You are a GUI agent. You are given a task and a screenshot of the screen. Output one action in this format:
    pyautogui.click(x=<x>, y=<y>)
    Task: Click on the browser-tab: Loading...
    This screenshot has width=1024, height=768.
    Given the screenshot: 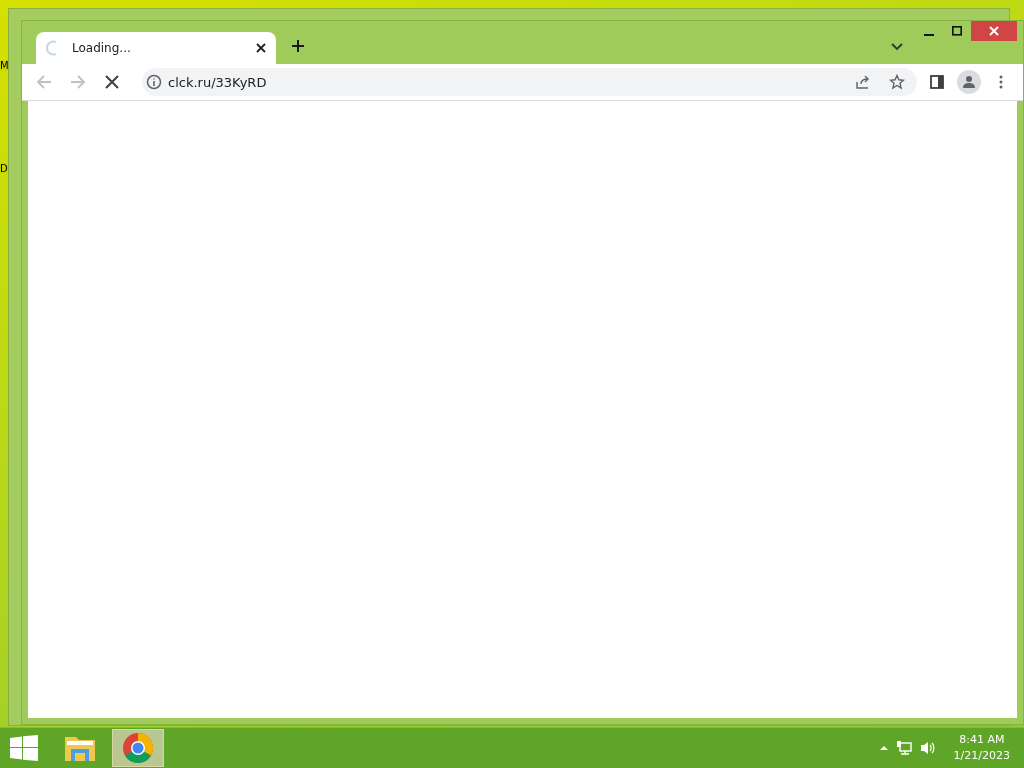 What is the action you would take?
    pyautogui.click(x=156, y=48)
    